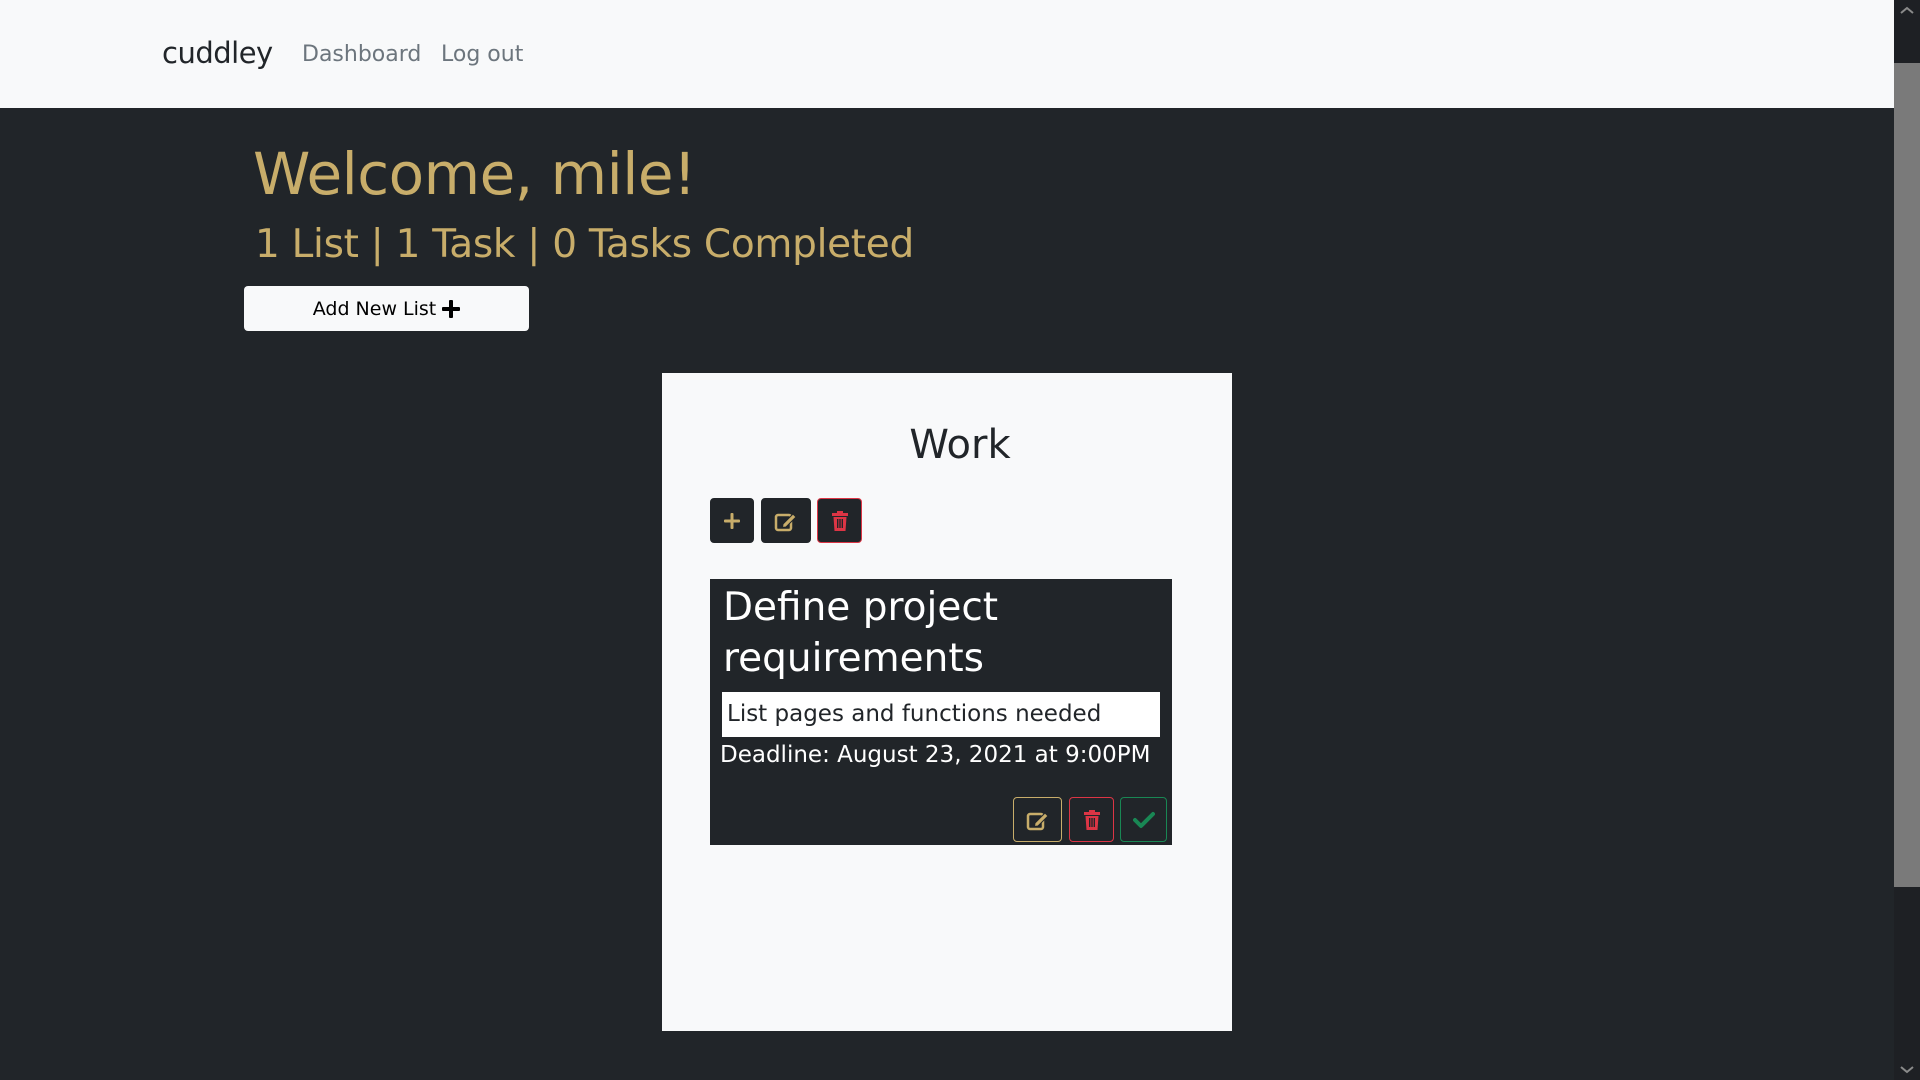  I want to click on nav-link-dashboard: Dashboard, so click(361, 54).